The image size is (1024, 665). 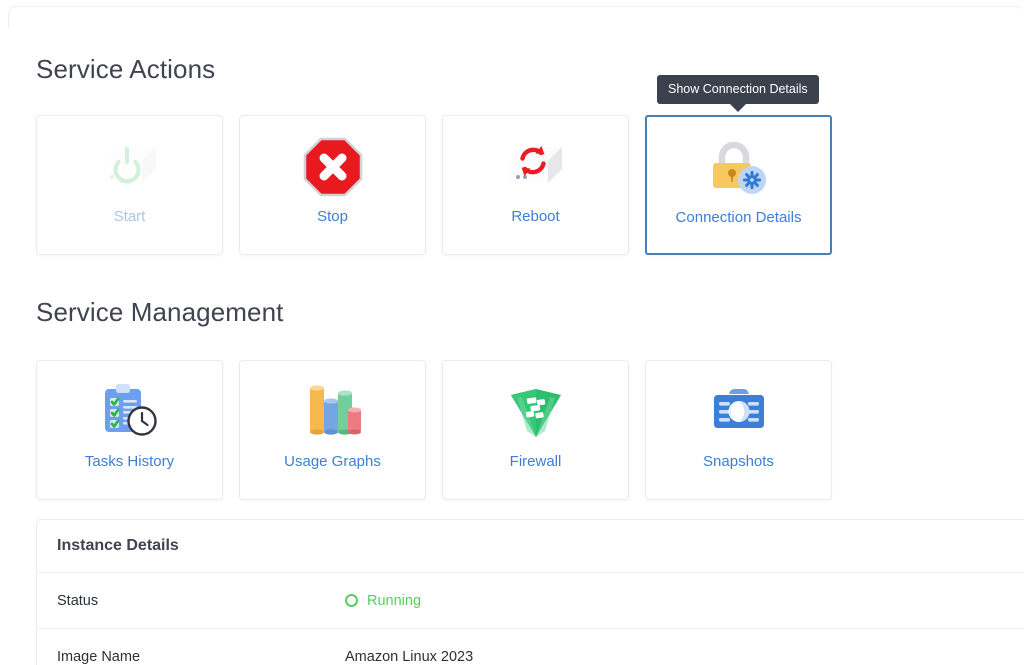 I want to click on panel-top-edge, so click(x=516, y=17).